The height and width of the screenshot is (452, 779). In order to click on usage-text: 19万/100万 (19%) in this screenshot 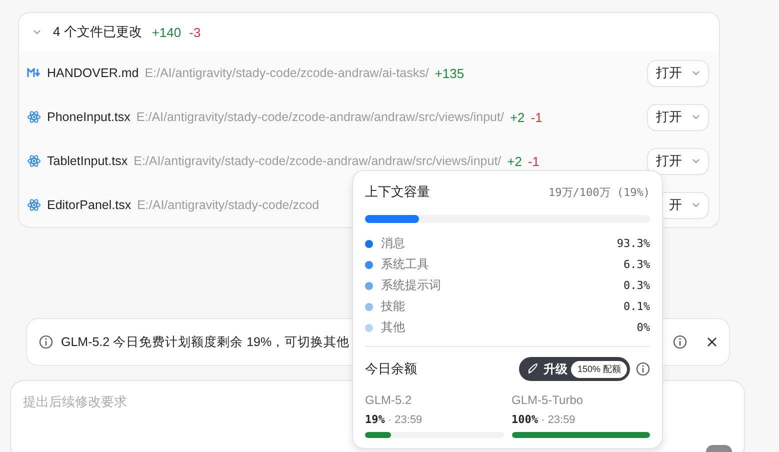, I will do `click(599, 192)`.